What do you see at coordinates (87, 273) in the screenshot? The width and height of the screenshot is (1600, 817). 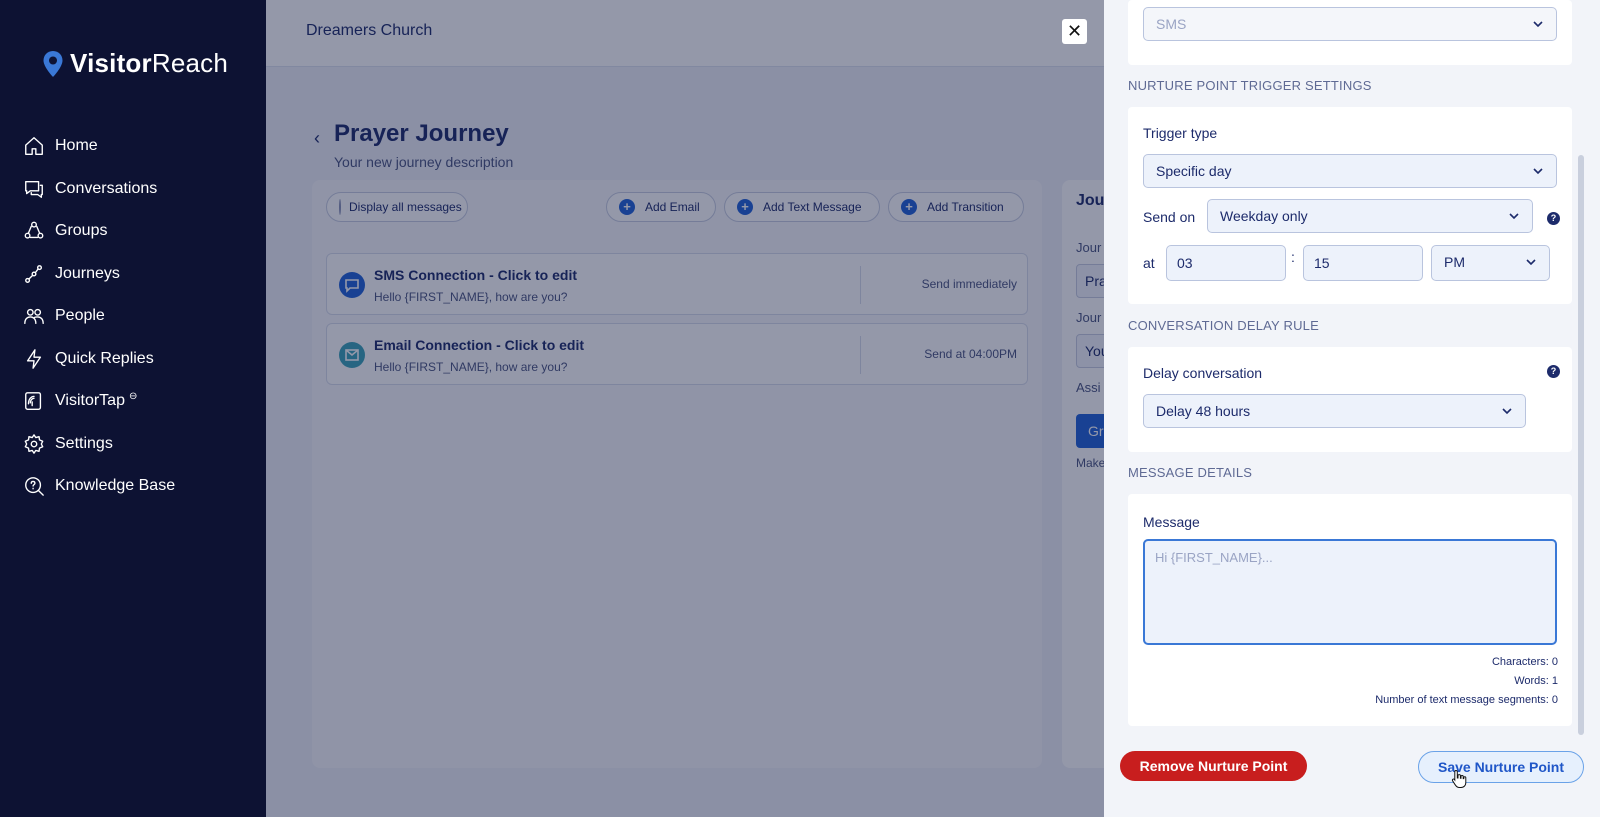 I see `sidebar-item-label: Journeys` at bounding box center [87, 273].